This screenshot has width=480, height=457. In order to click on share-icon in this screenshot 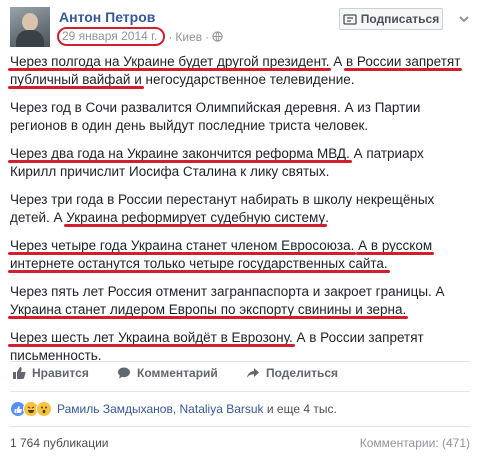, I will do `click(253, 373)`.